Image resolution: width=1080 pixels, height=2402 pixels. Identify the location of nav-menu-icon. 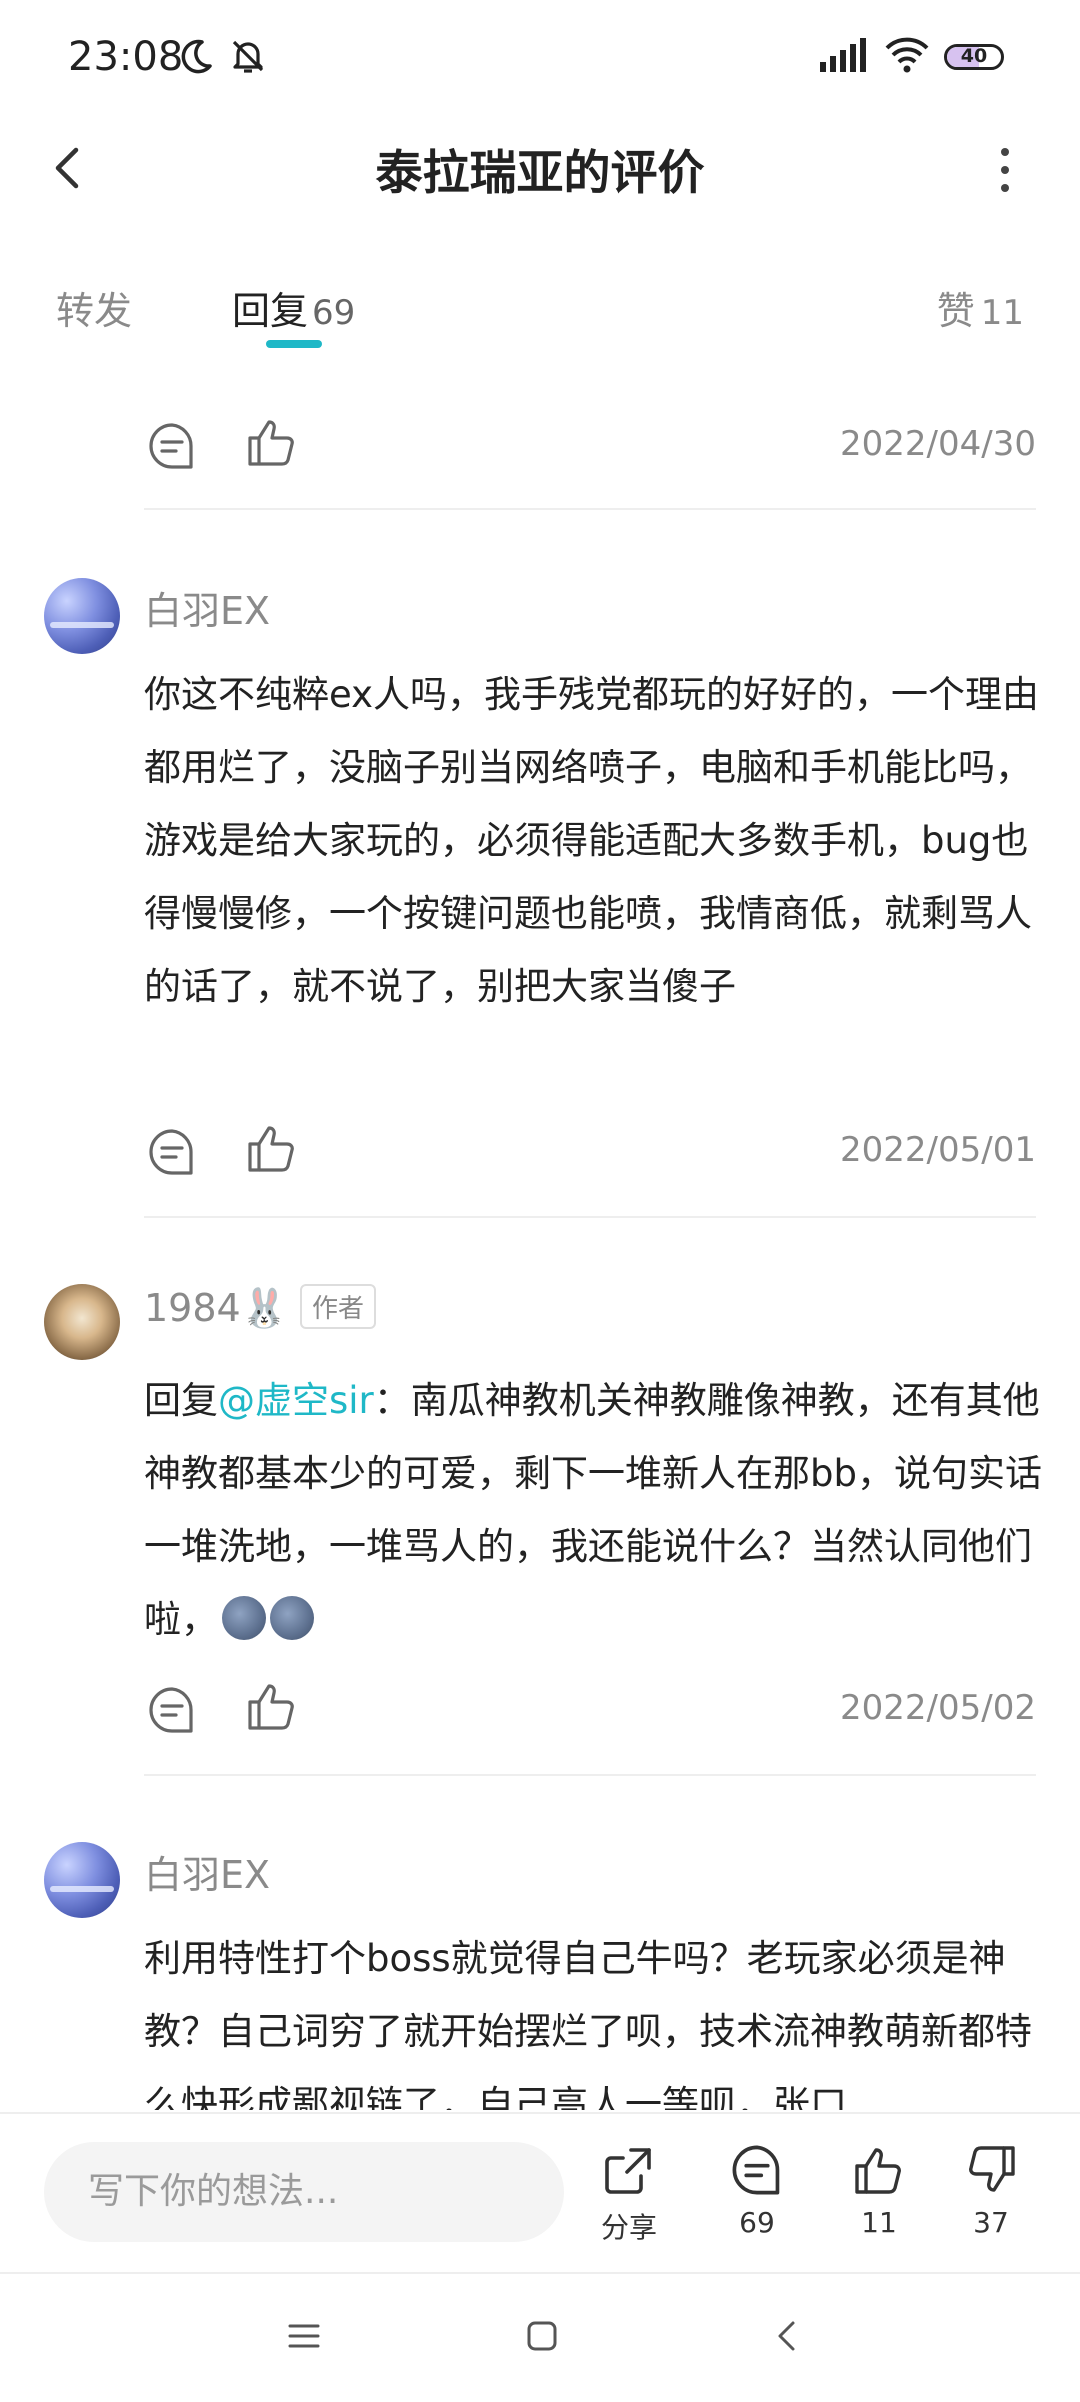
(304, 2338).